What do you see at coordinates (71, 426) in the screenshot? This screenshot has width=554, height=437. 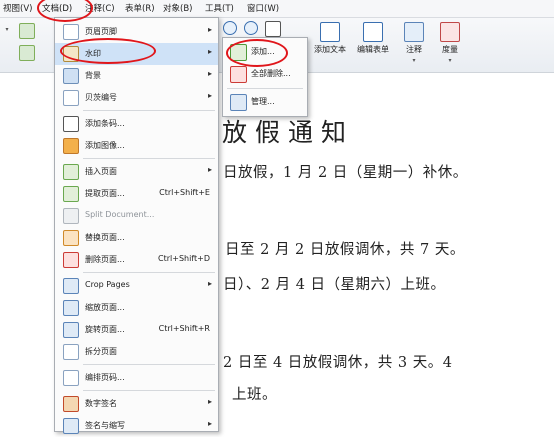 I see `sign-initials-icon` at bounding box center [71, 426].